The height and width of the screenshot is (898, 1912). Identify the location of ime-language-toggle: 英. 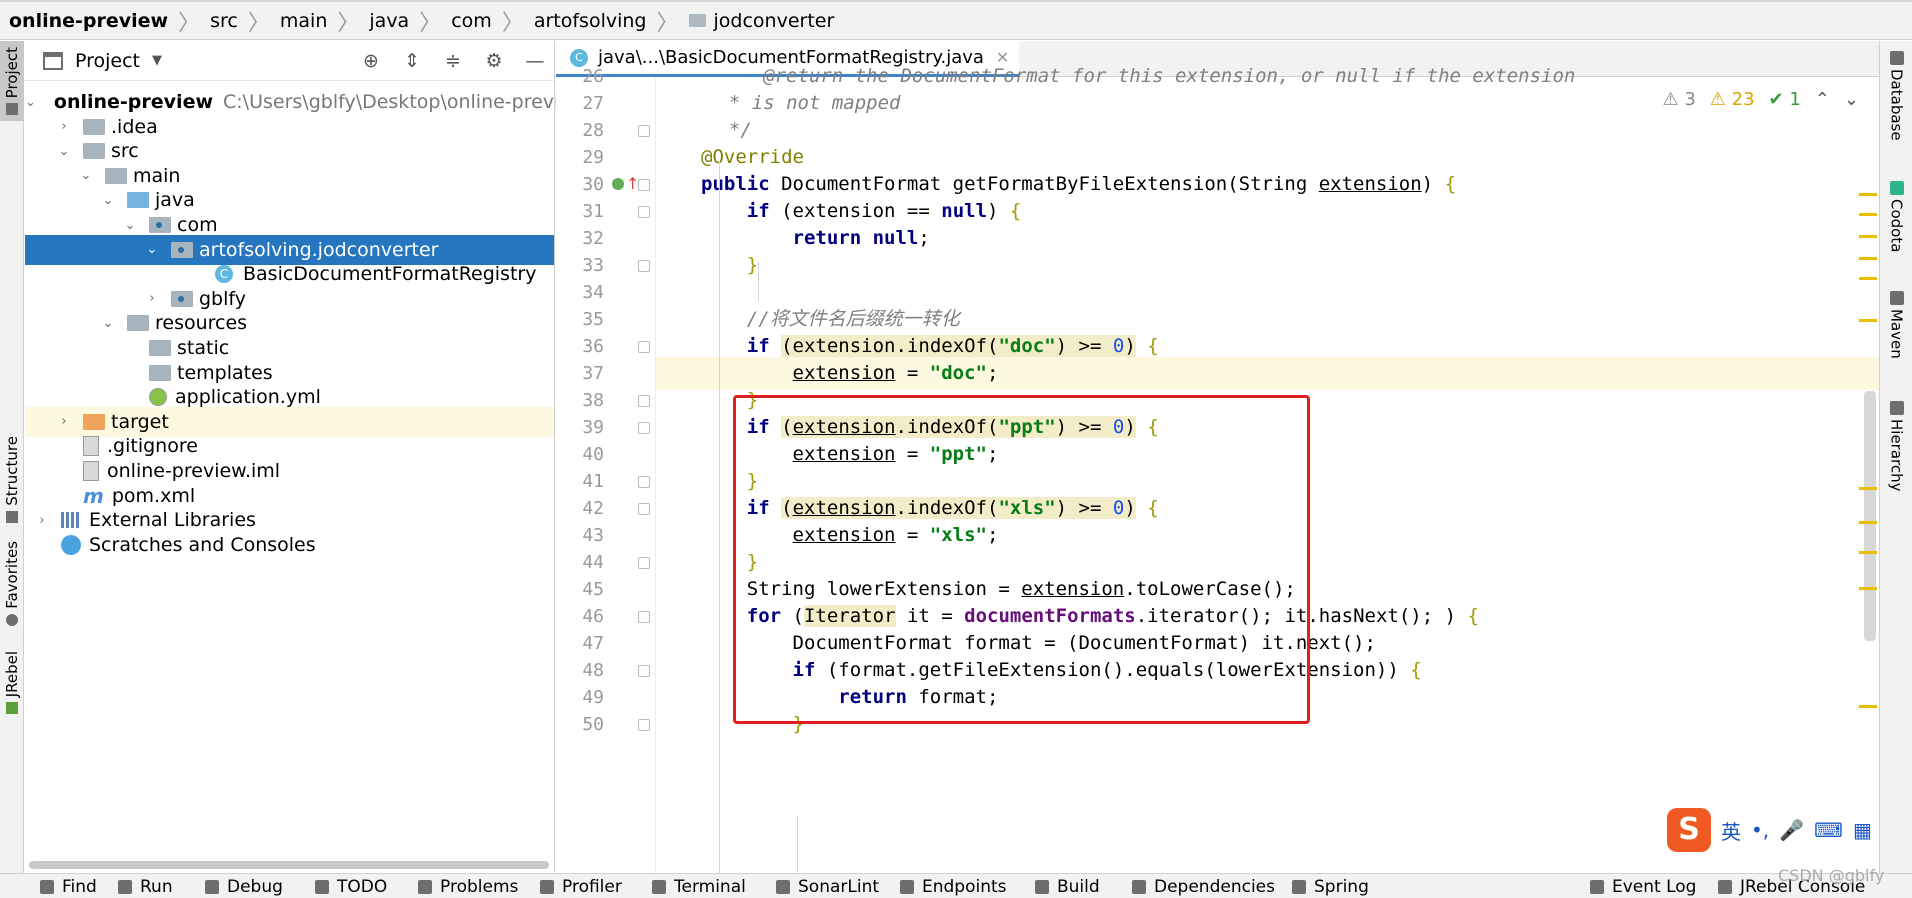
(1731, 830).